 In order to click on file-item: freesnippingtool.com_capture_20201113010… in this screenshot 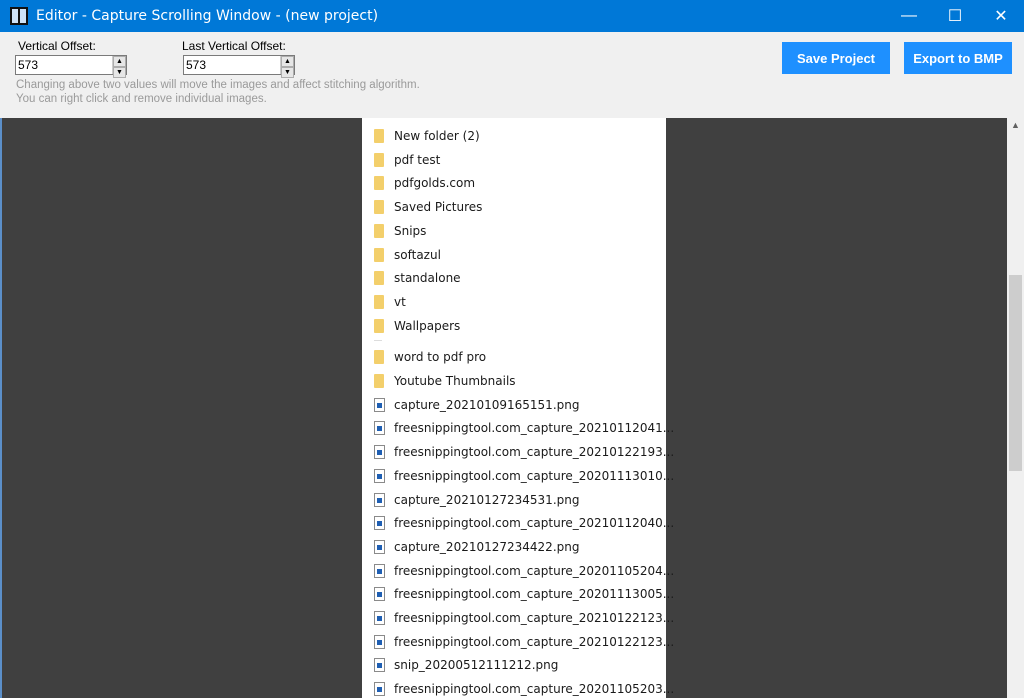, I will do `click(518, 476)`.